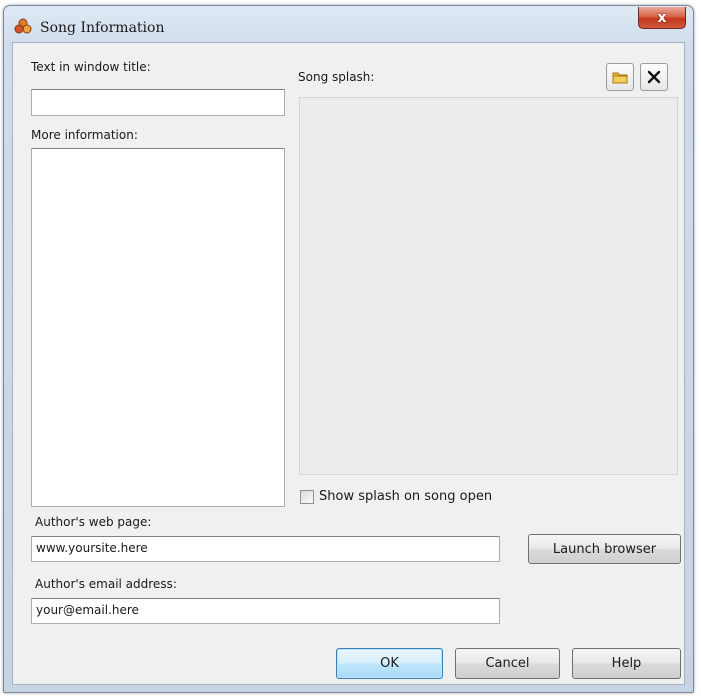  I want to click on close-icon: x, so click(662, 17).